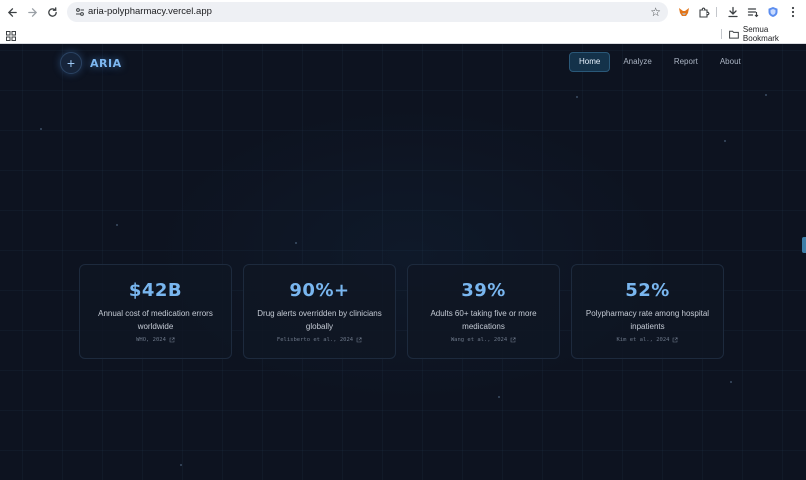  What do you see at coordinates (319, 290) in the screenshot?
I see `stat-value: 90%+` at bounding box center [319, 290].